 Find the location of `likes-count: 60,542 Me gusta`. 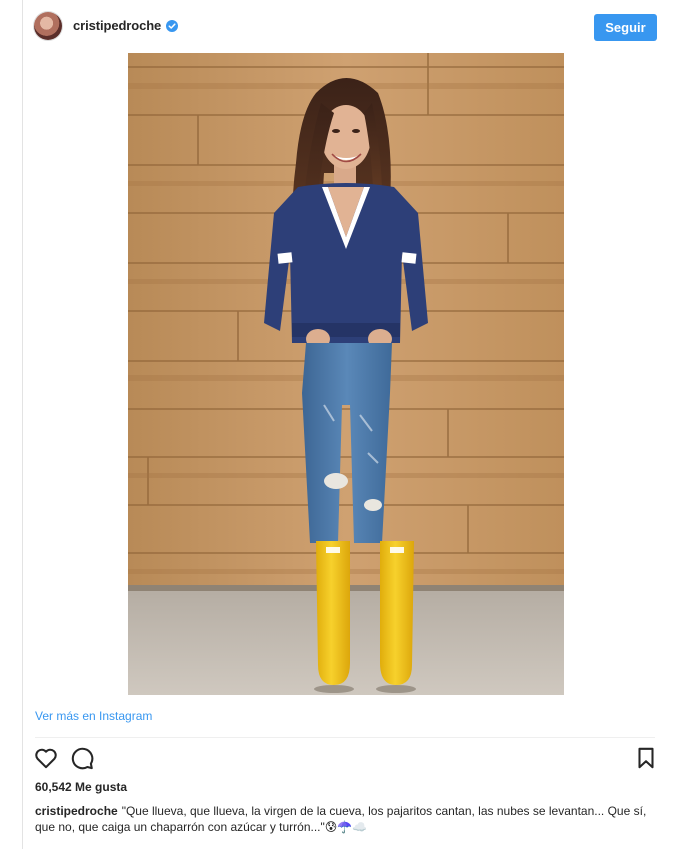

likes-count: 60,542 Me gusta is located at coordinates (81, 787).